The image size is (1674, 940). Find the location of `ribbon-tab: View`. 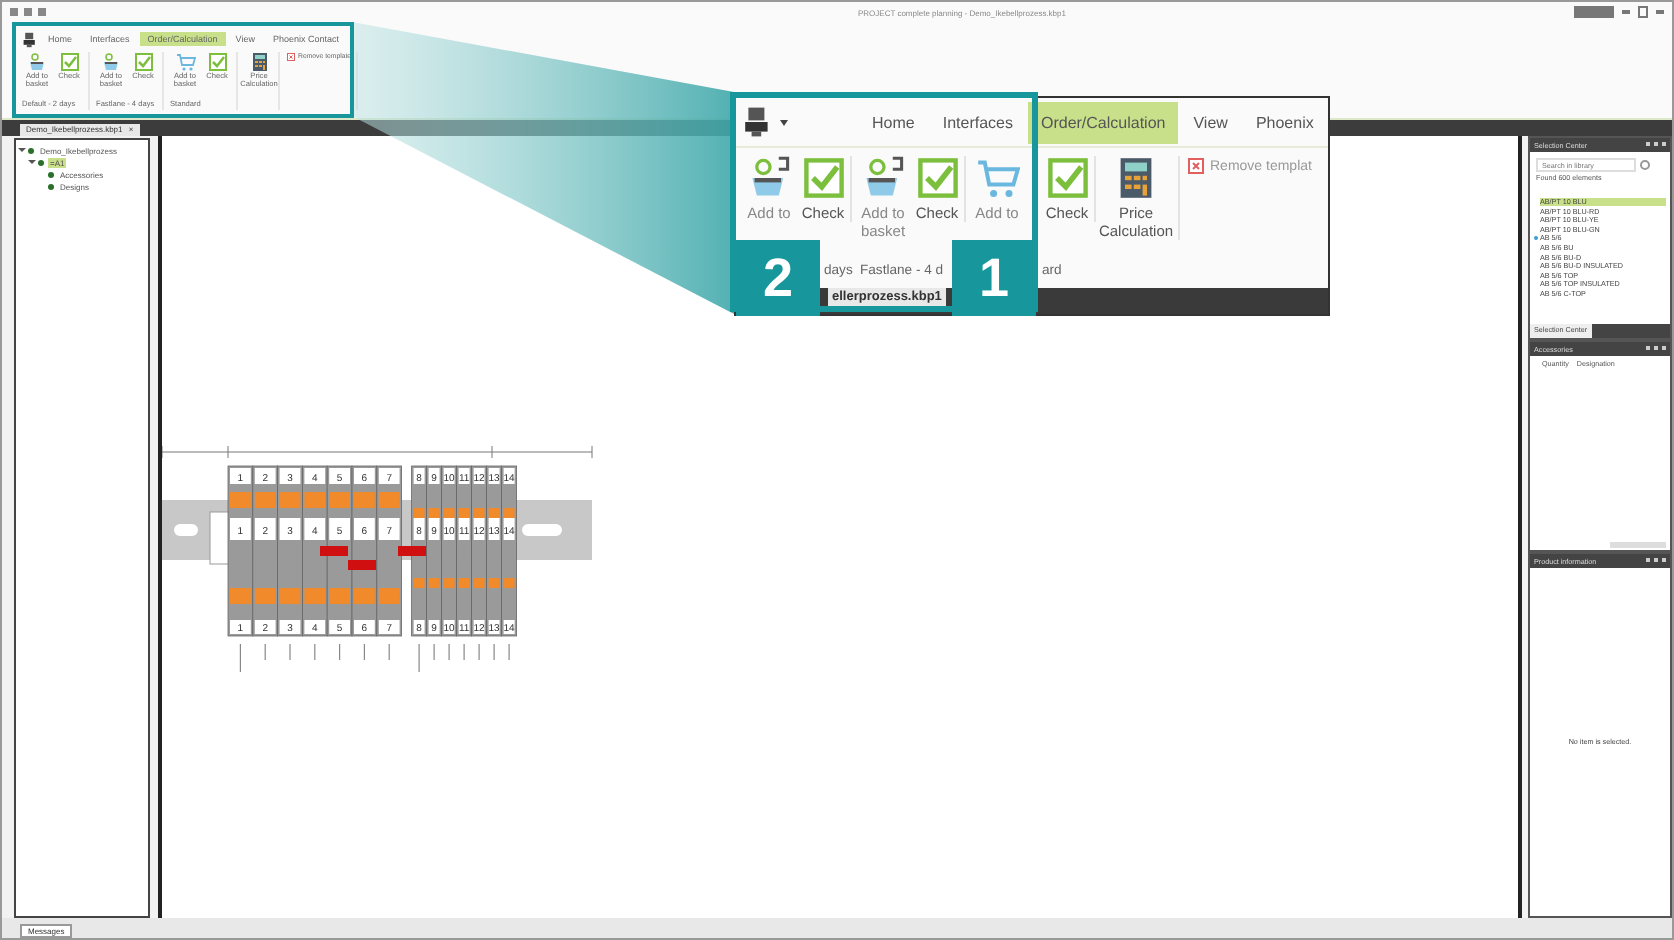

ribbon-tab: View is located at coordinates (1210, 122).